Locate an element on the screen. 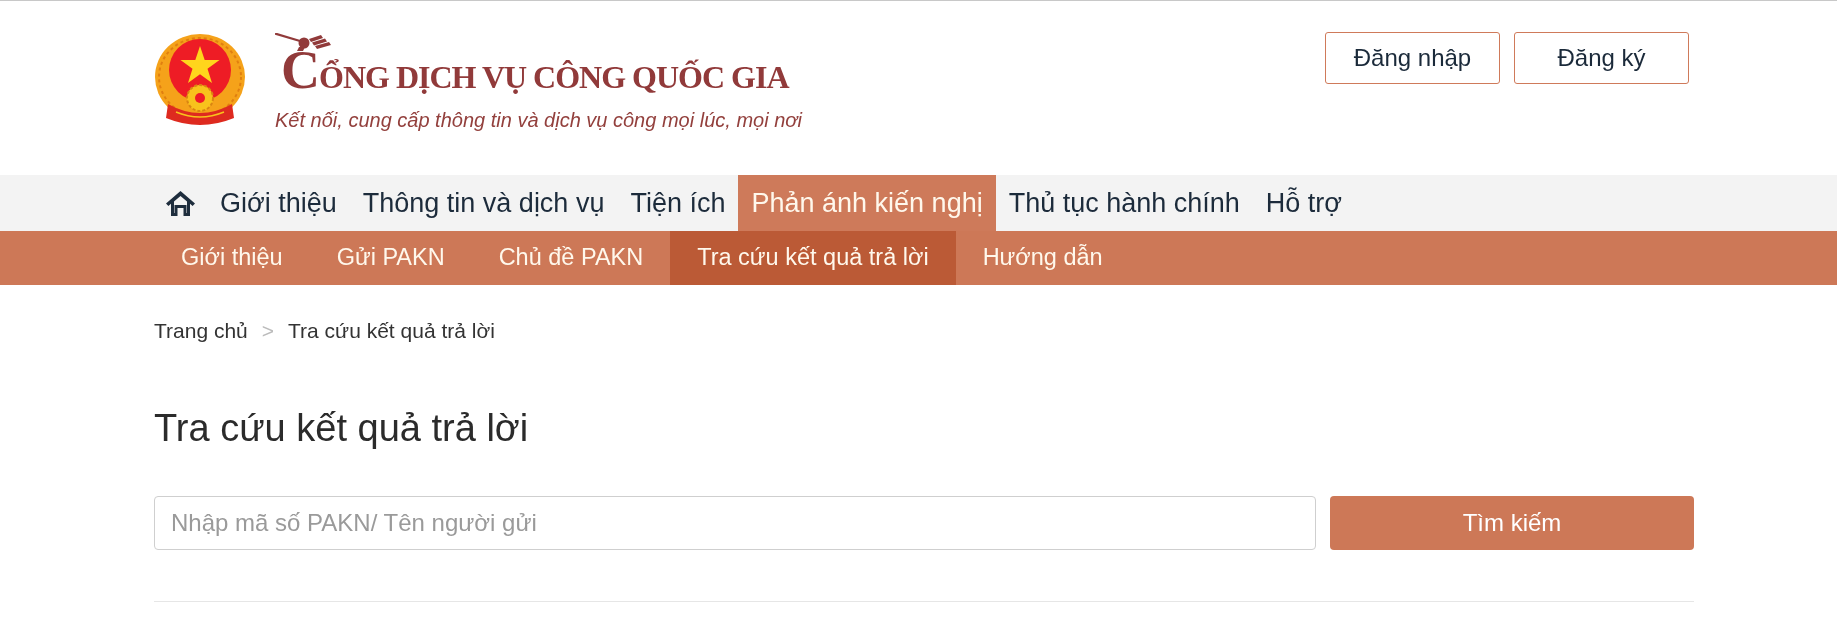 The height and width of the screenshot is (633, 1837). breadcrumb-link: Trang chủ is located at coordinates (201, 331).